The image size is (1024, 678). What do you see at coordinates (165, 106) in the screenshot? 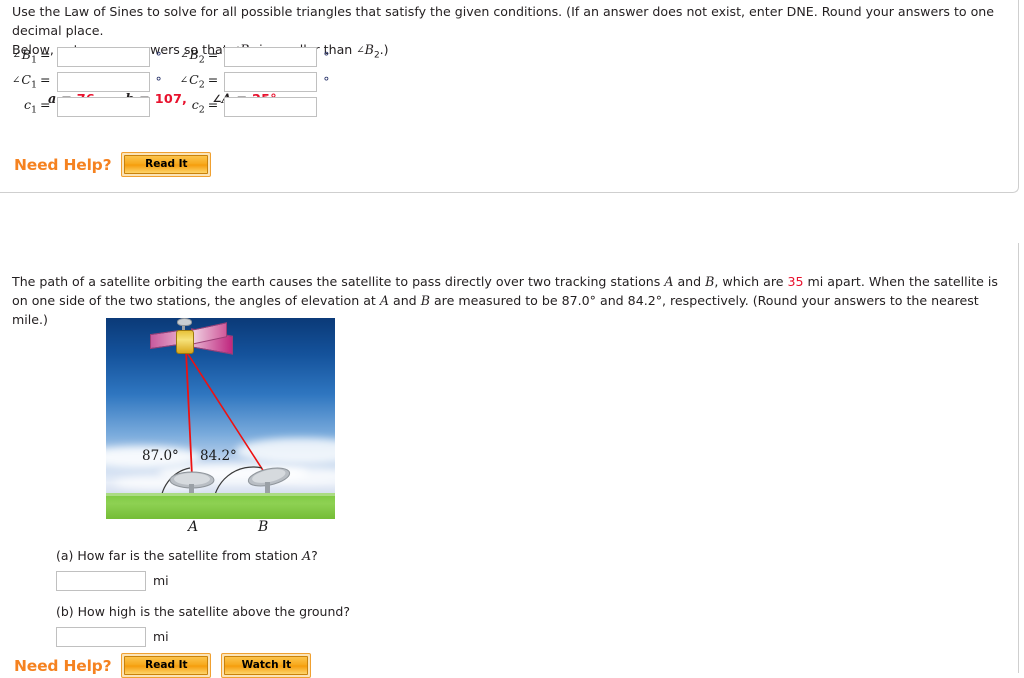
I see `unit-c1` at bounding box center [165, 106].